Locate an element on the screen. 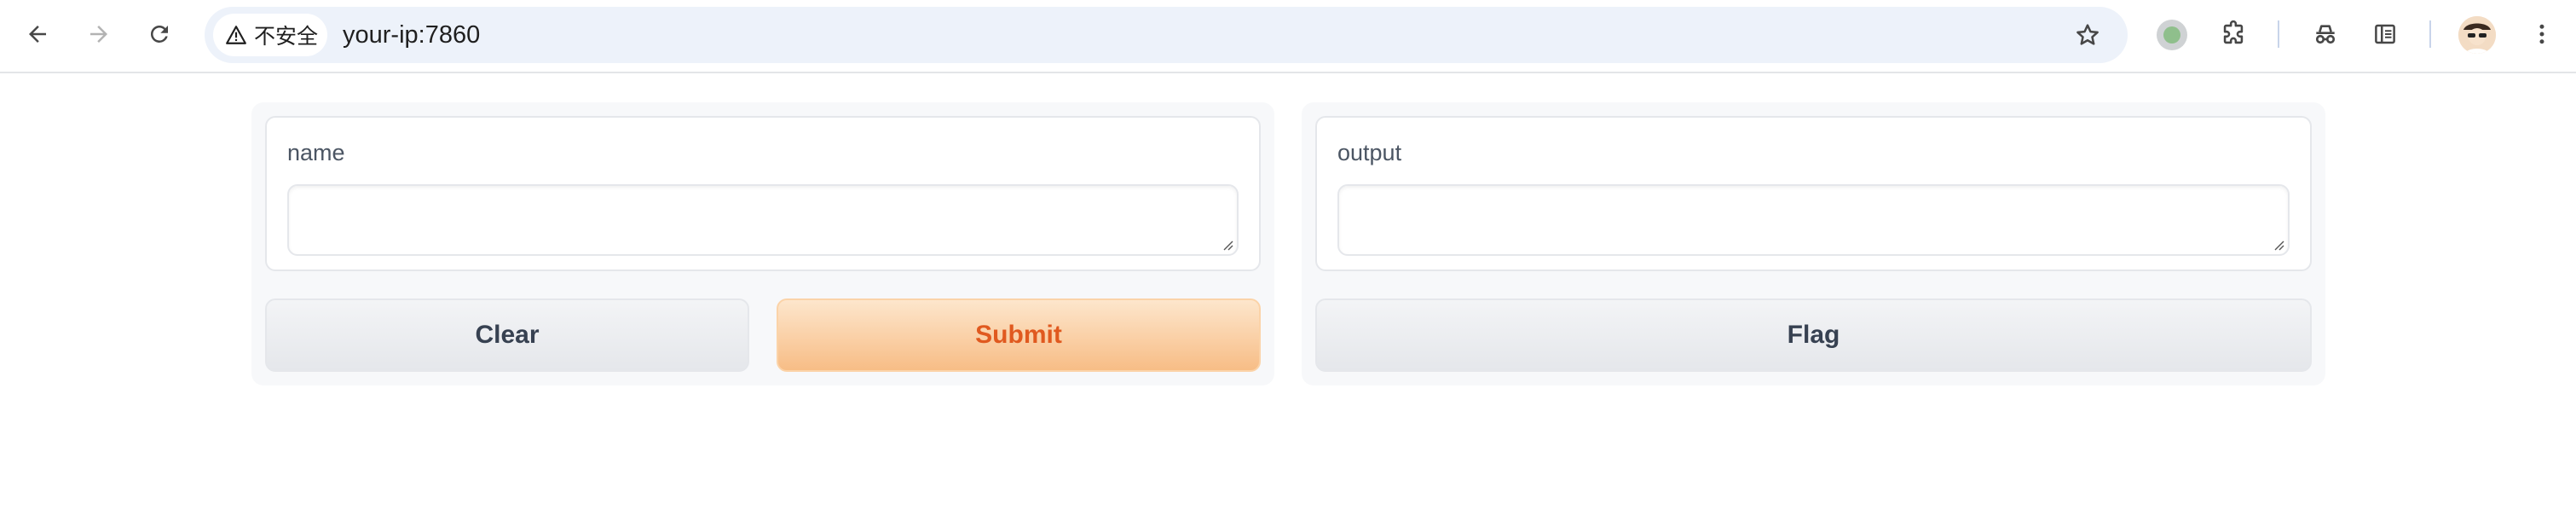 This screenshot has width=2576, height=510. name-field-block: name is located at coordinates (763, 193).